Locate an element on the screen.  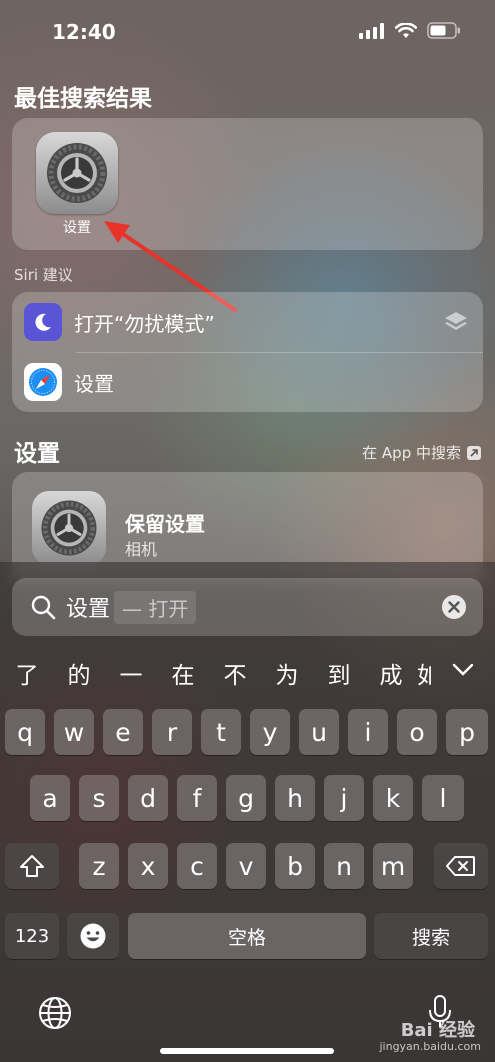
siri-item-dnd: 打开“勿扰模式” is located at coordinates (247, 322).